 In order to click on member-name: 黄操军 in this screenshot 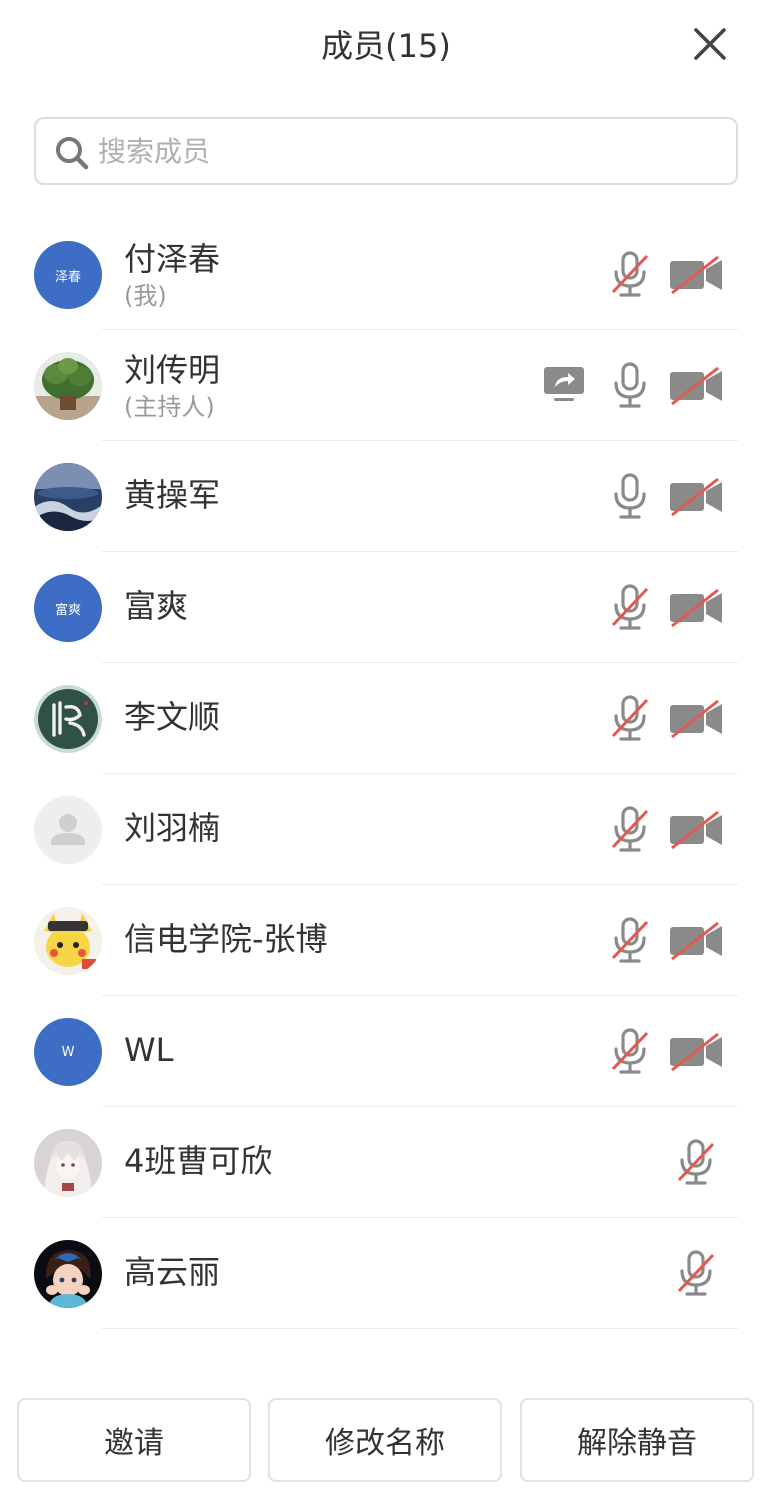, I will do `click(172, 495)`.